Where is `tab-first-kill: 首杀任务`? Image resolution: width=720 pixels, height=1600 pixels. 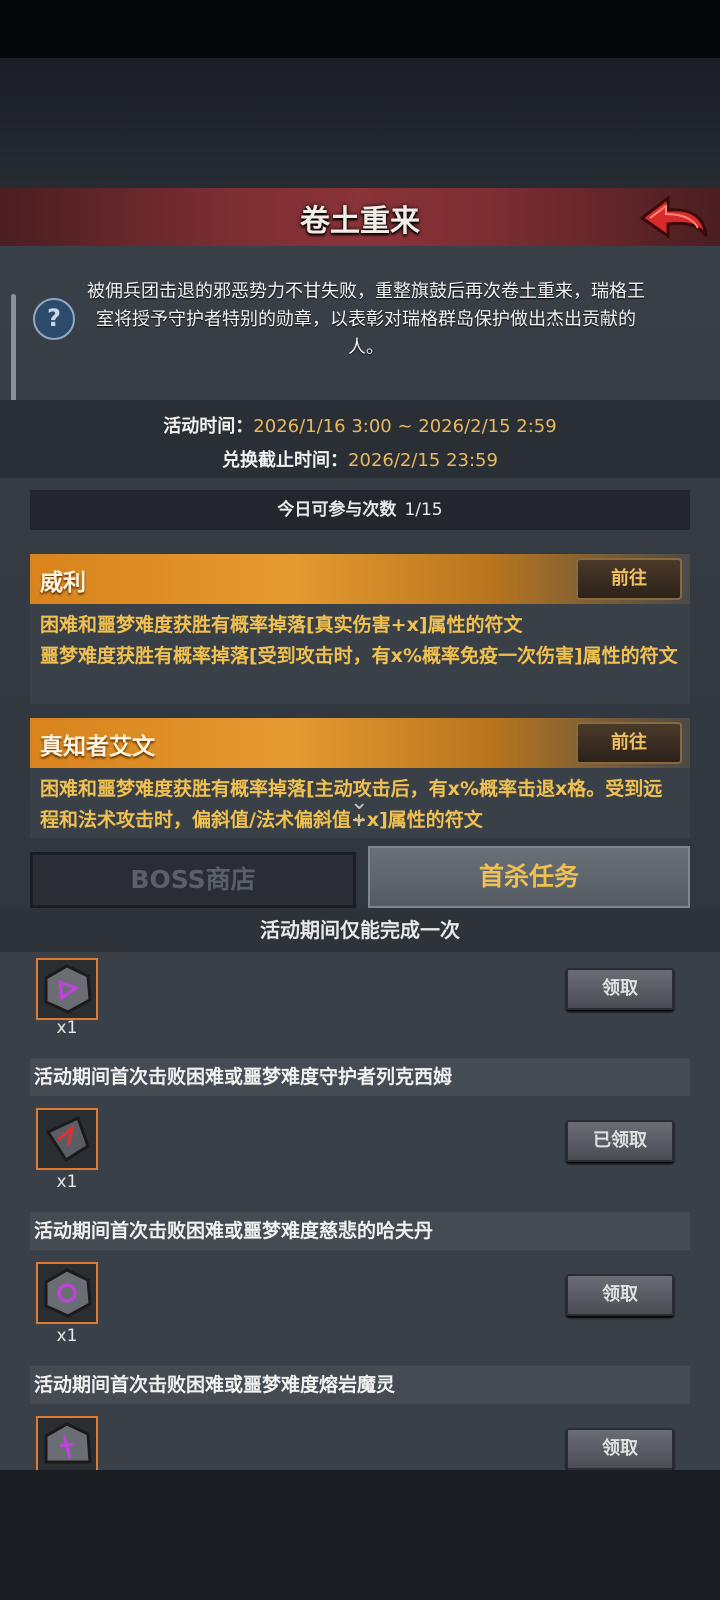
tab-first-kill: 首杀任务 is located at coordinates (529, 877).